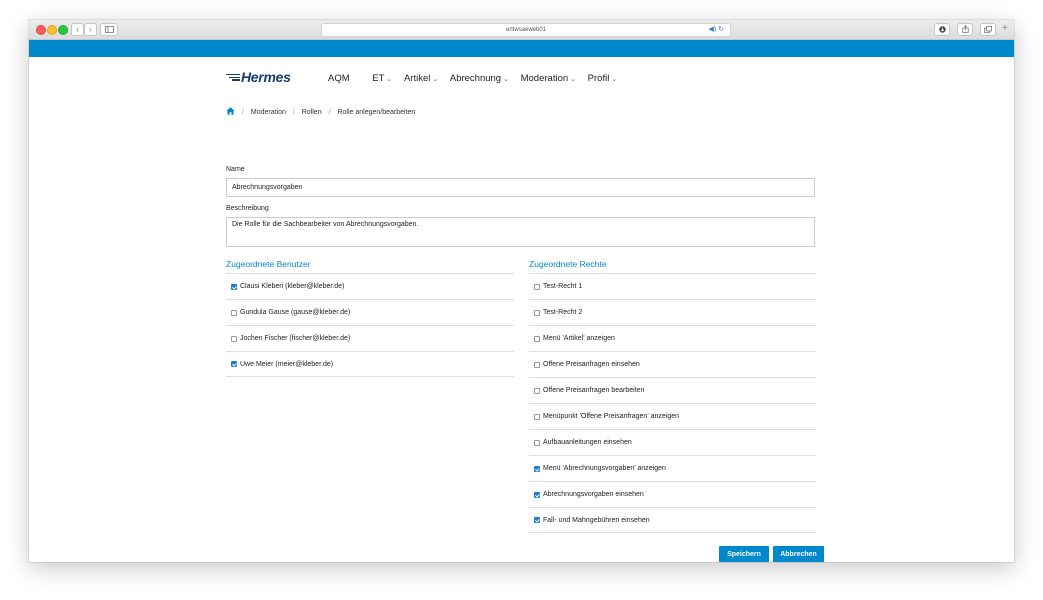  I want to click on tabs-icon, so click(988, 29).